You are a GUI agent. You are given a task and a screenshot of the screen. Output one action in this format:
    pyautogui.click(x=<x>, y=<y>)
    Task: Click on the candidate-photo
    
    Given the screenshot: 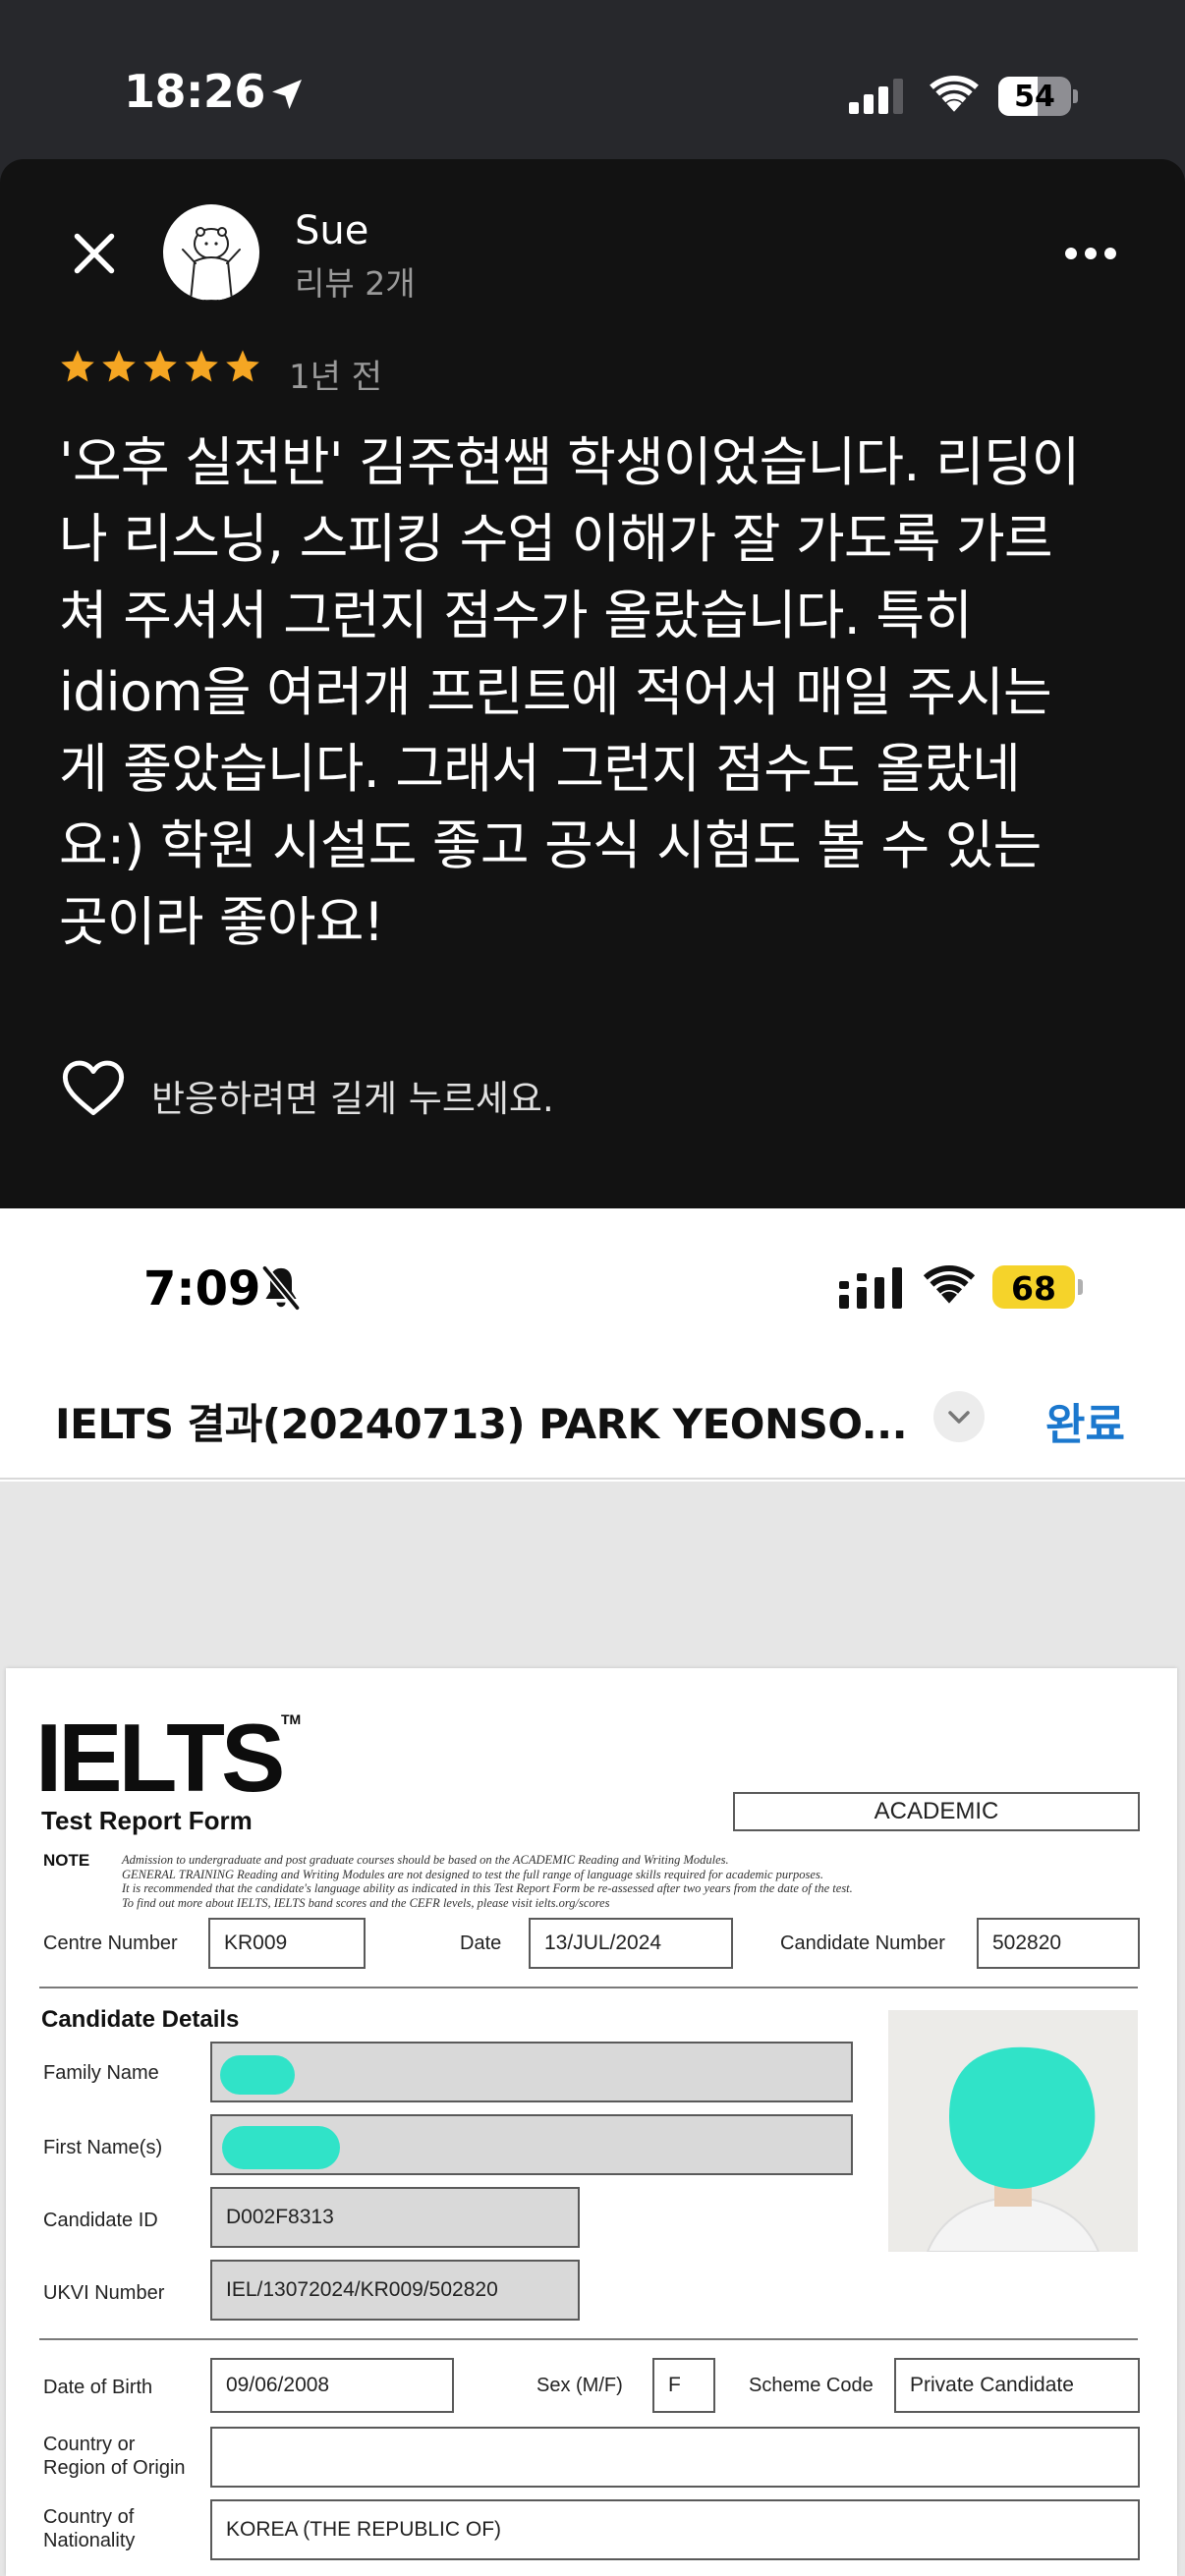 What is the action you would take?
    pyautogui.click(x=1013, y=2131)
    